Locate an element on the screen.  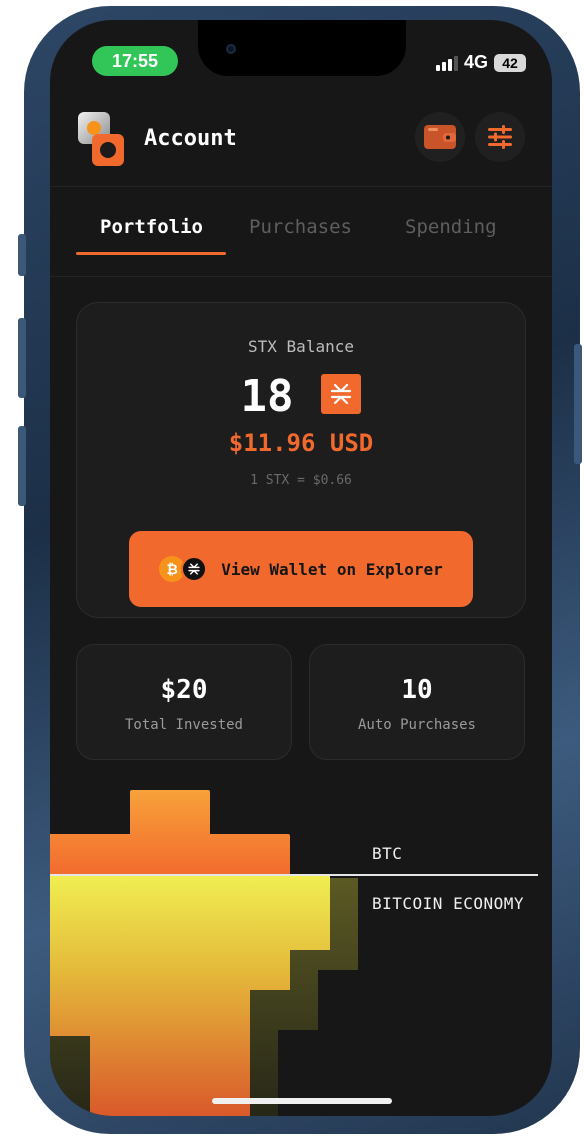
auto-purchases-card: 10 Auto Purchases is located at coordinates (417, 702).